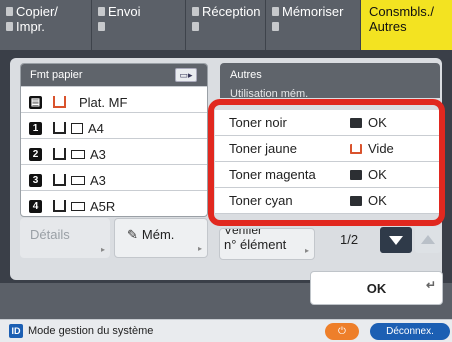  What do you see at coordinates (132, 234) in the screenshot?
I see `pen-icon: ✎` at bounding box center [132, 234].